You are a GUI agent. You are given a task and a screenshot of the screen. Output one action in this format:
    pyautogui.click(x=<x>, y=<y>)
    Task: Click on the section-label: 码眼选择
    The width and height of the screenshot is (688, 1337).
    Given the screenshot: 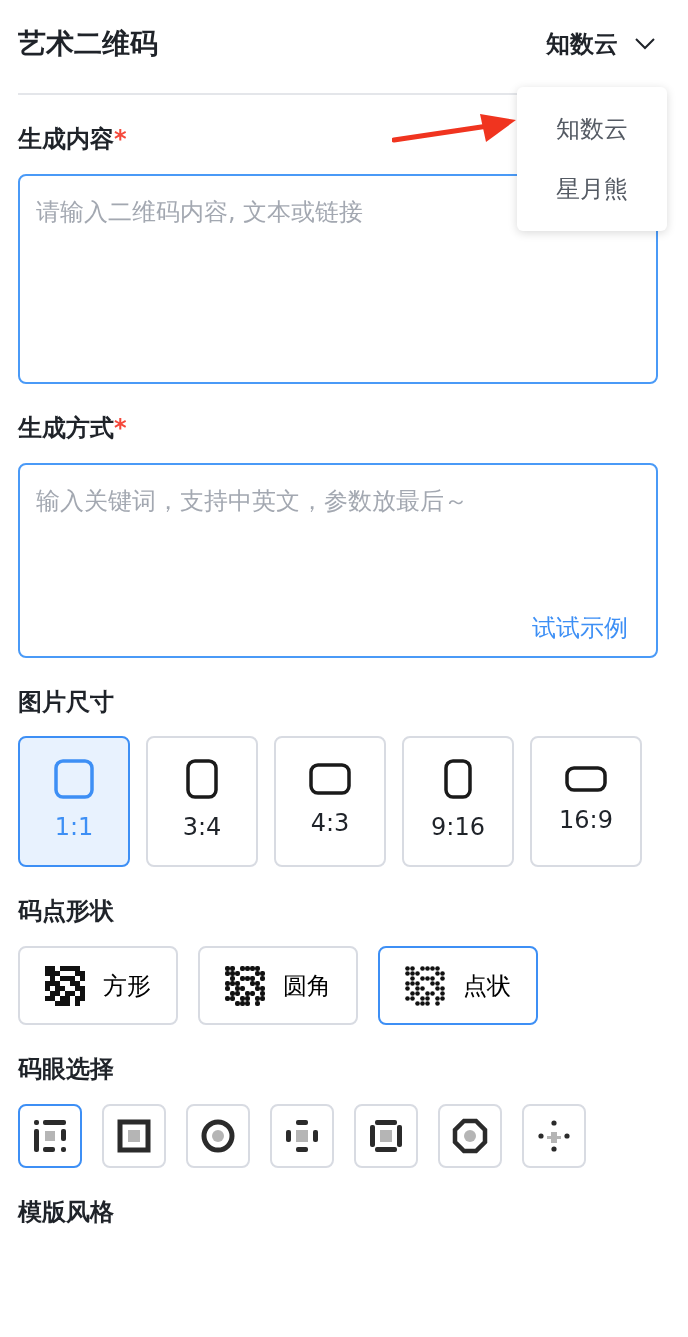 What is the action you would take?
    pyautogui.click(x=66, y=1069)
    